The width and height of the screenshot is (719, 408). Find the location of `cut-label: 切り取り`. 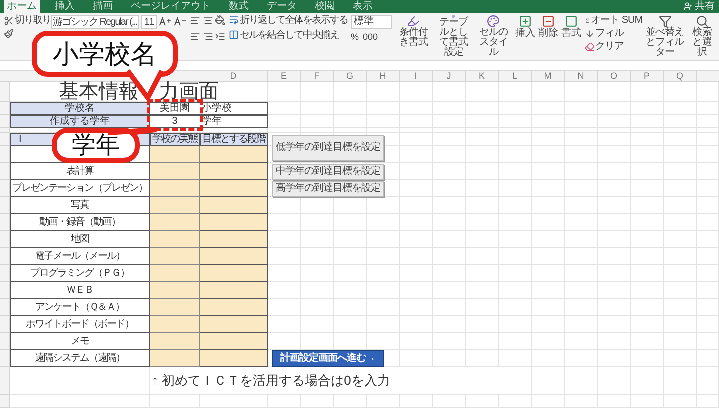

cut-label: 切り取り is located at coordinates (33, 20).